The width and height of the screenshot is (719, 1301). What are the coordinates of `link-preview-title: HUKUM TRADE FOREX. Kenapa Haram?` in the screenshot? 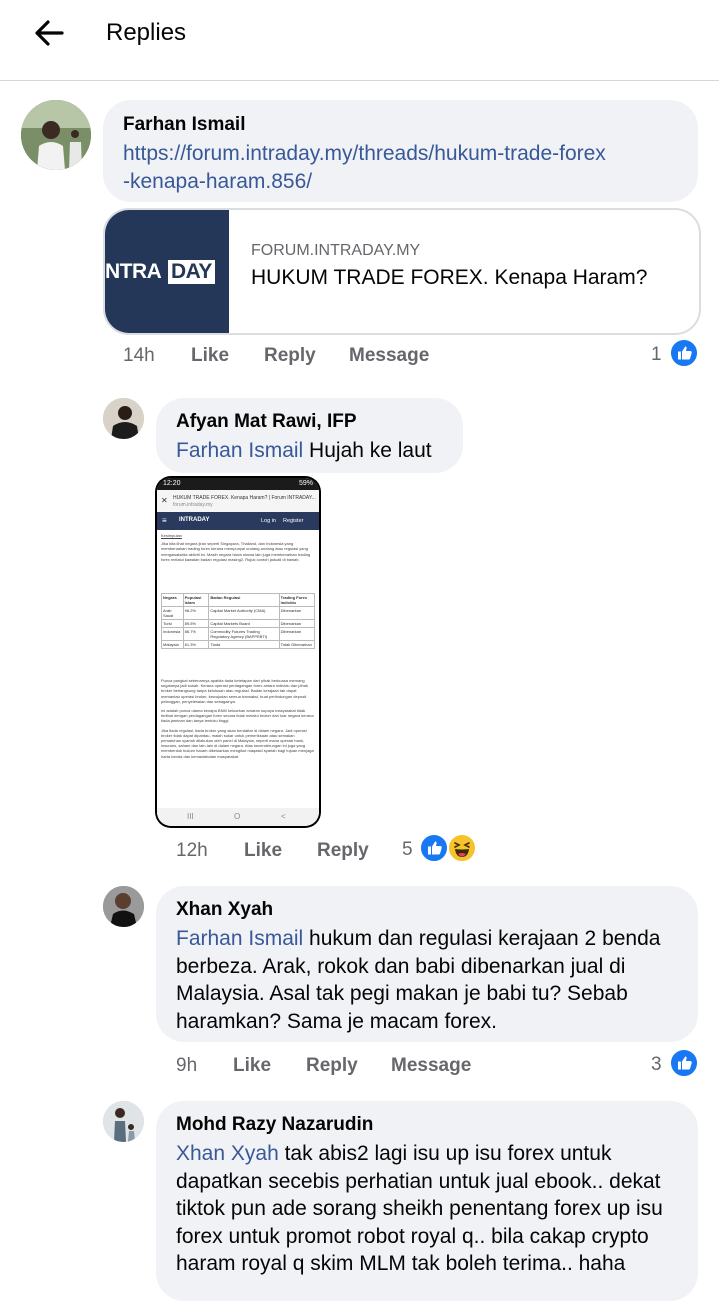 It's located at (449, 277).